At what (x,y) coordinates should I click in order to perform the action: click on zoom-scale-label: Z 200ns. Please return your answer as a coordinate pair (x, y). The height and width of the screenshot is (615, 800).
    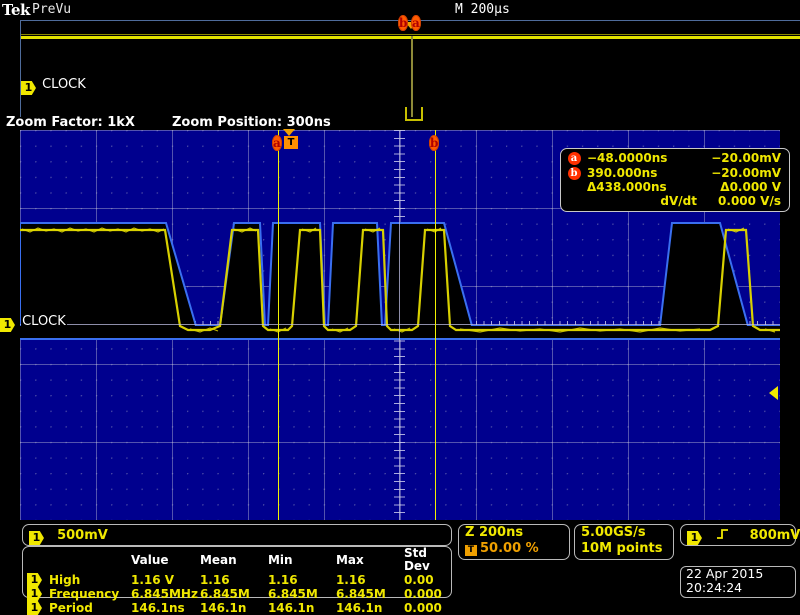
    Looking at the image, I should click on (494, 532).